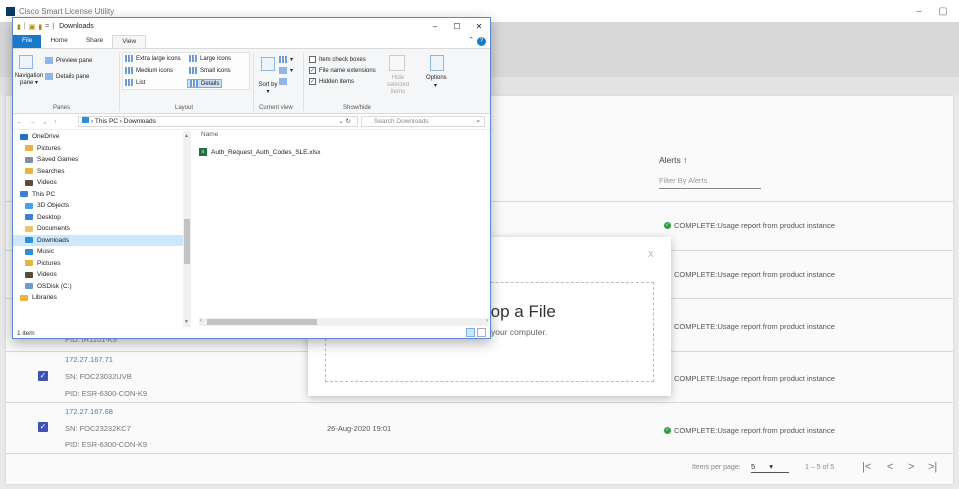  Describe the element at coordinates (102, 137) in the screenshot. I see `nav-item: OneDrive` at that location.